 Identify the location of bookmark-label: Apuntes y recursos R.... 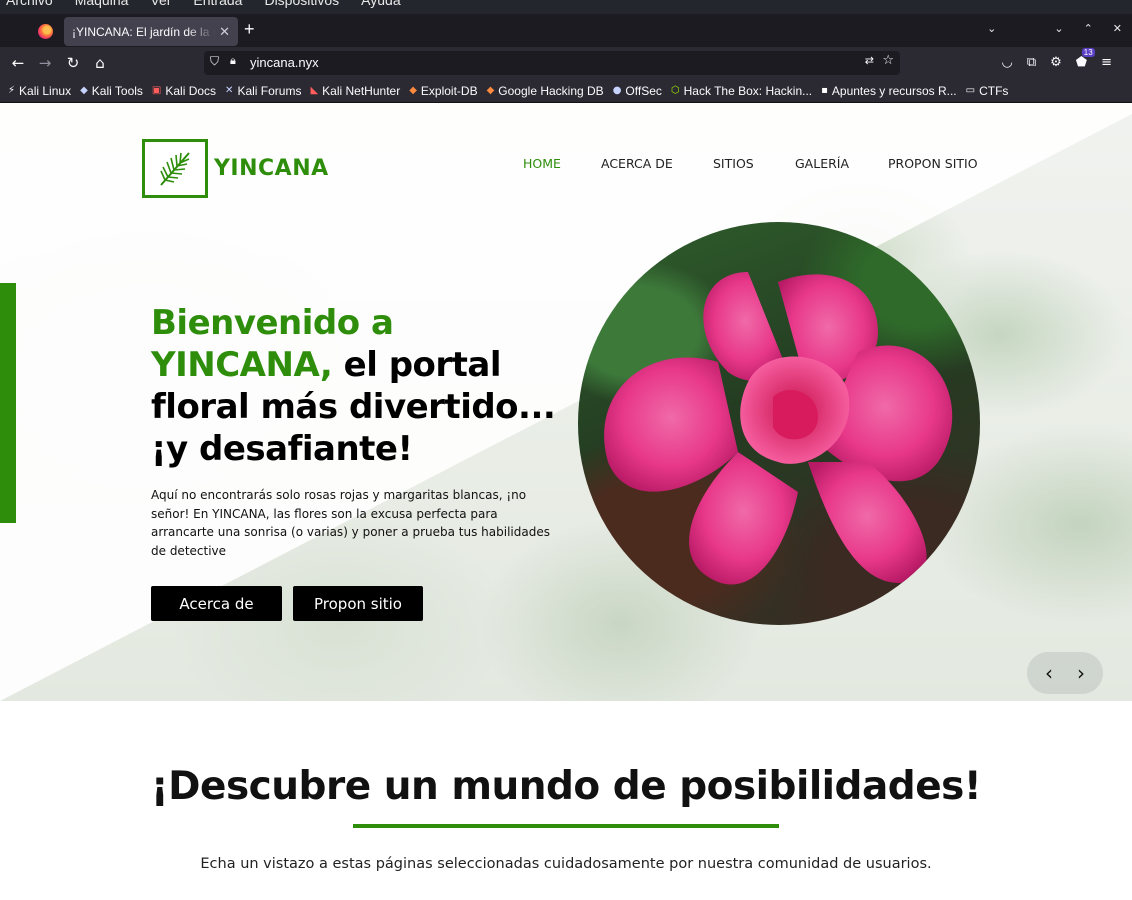
(894, 90).